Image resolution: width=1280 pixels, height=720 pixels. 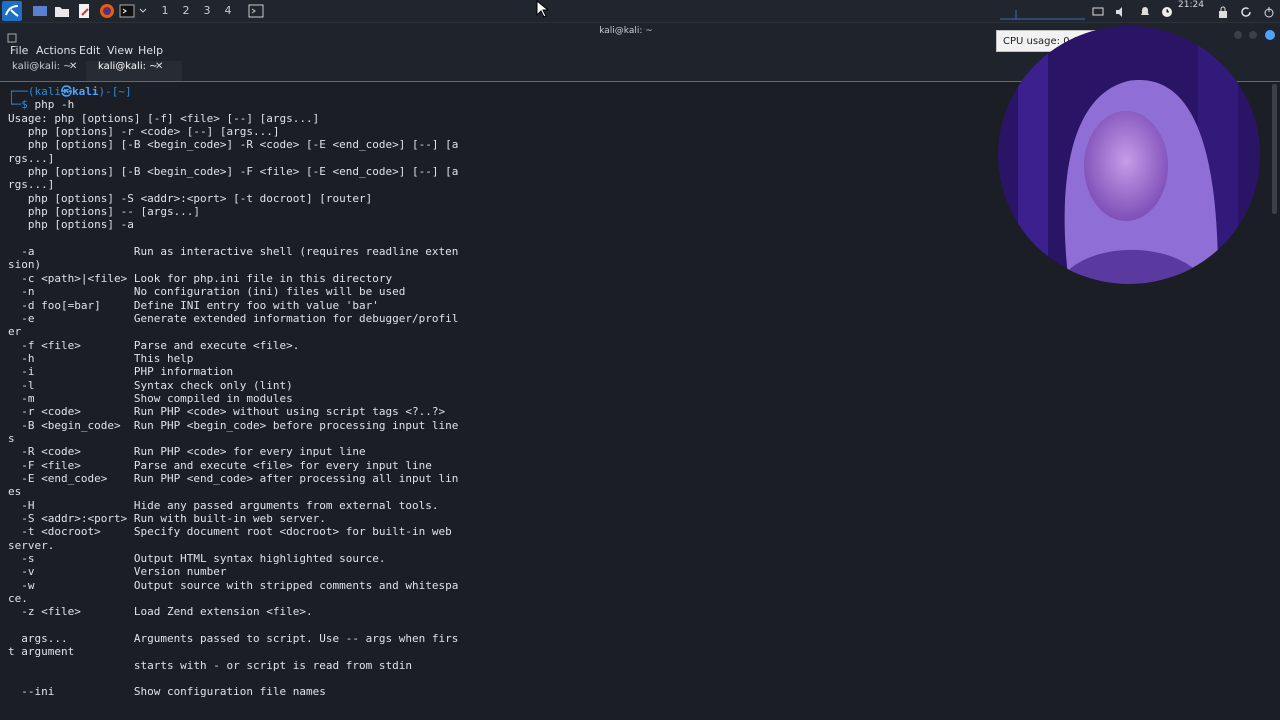 I want to click on terminal-line: server., so click(x=31, y=545).